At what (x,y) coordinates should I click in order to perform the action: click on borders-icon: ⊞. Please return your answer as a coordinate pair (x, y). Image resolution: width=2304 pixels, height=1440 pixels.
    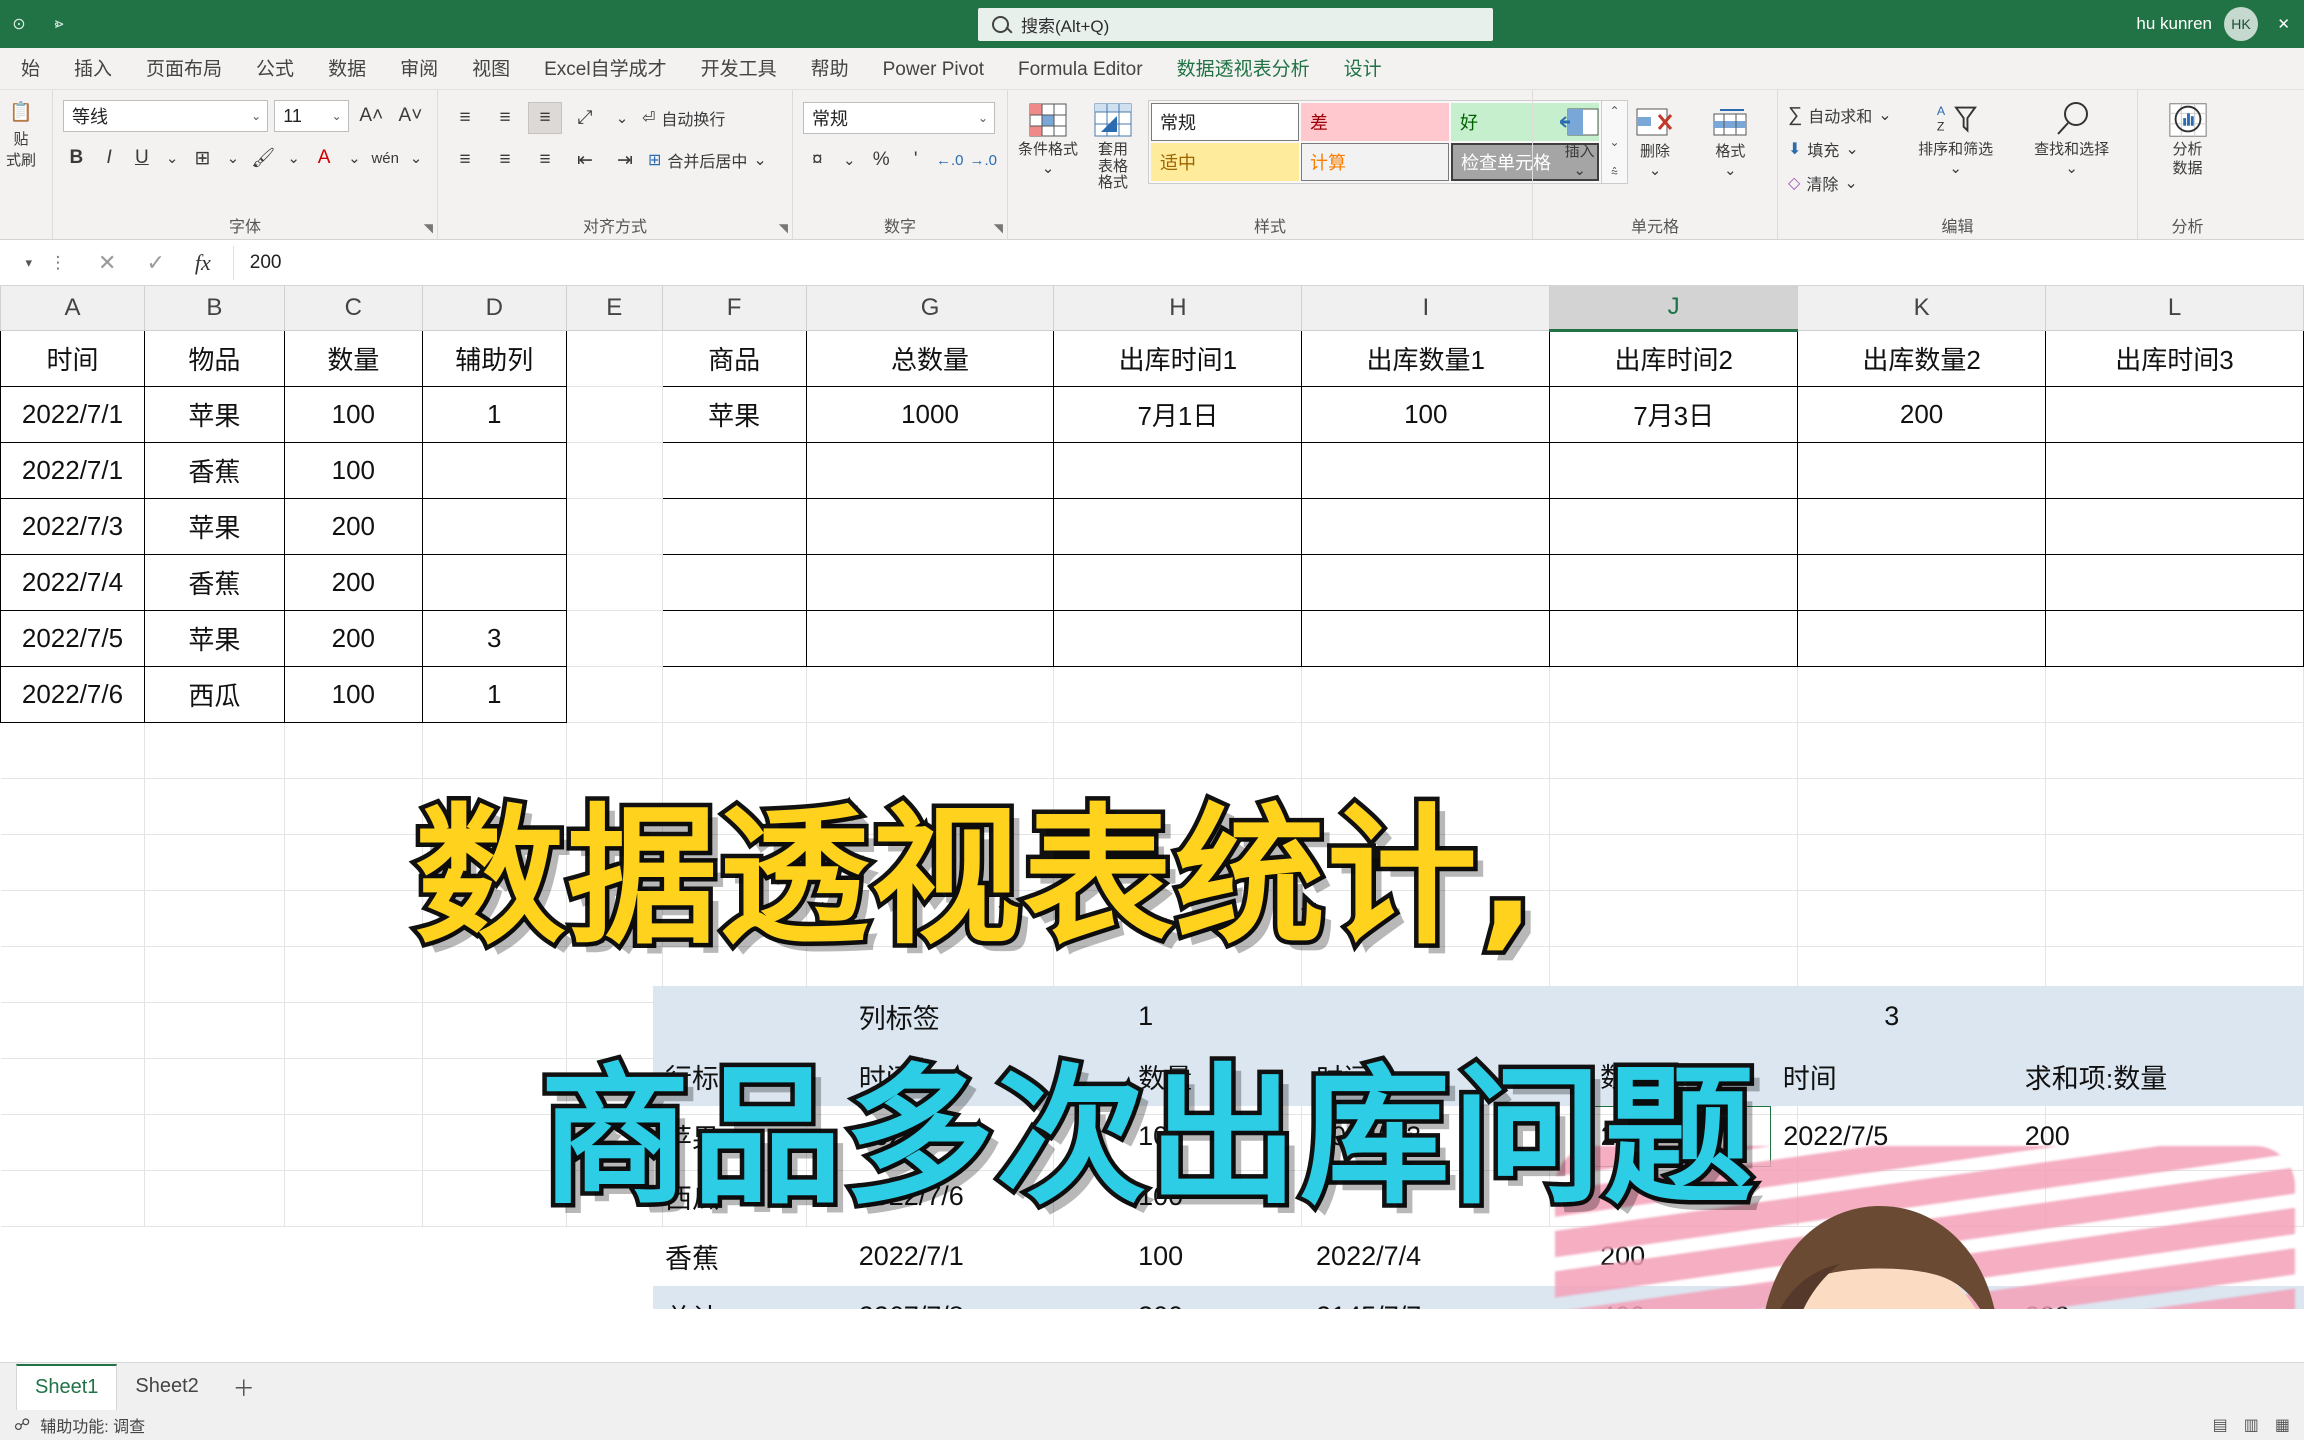
    Looking at the image, I should click on (202, 158).